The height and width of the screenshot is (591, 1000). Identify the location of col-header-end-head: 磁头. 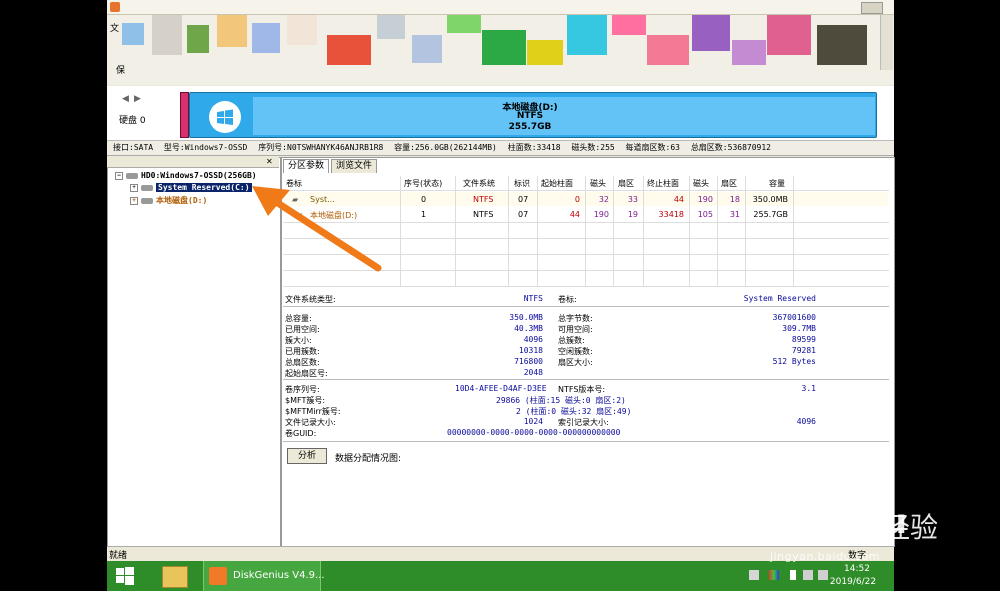
(701, 183).